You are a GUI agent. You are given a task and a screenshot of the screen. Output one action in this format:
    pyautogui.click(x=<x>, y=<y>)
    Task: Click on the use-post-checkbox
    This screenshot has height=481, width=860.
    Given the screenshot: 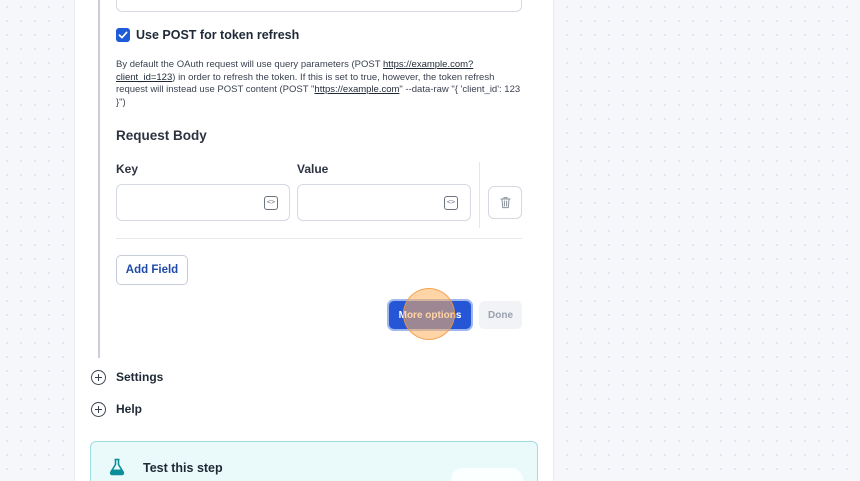 What is the action you would take?
    pyautogui.click(x=123, y=35)
    